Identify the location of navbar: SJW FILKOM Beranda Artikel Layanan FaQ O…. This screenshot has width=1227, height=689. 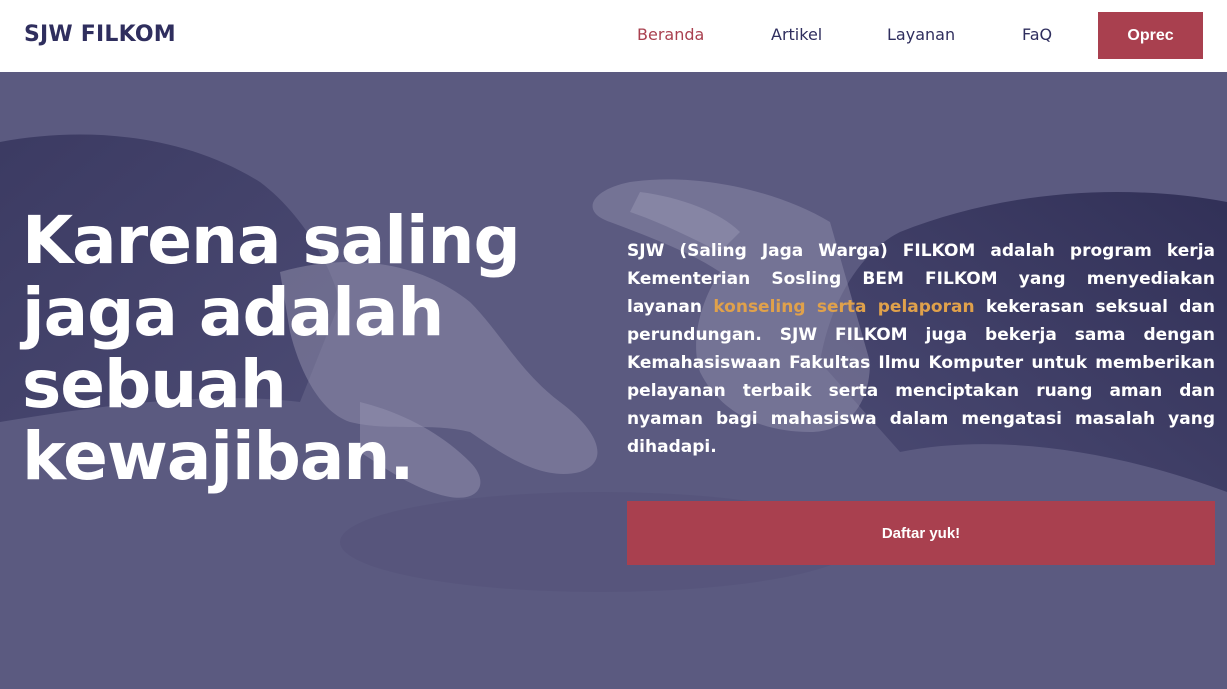
(613, 36).